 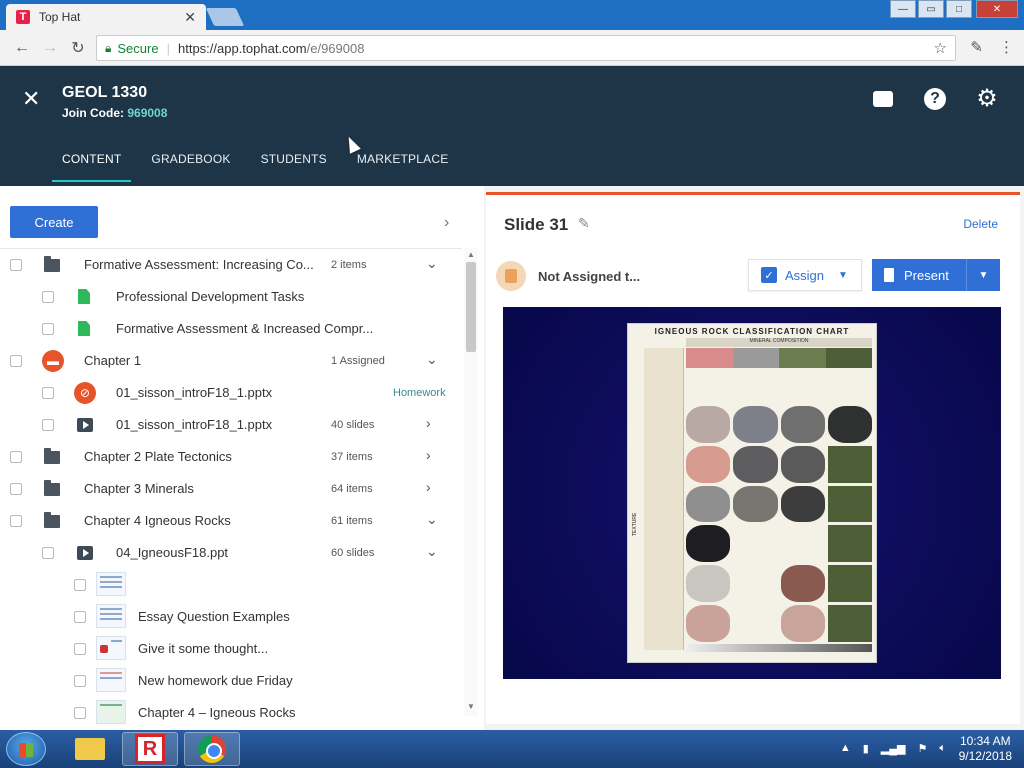 I want to click on new-tab-button, so click(x=225, y=17).